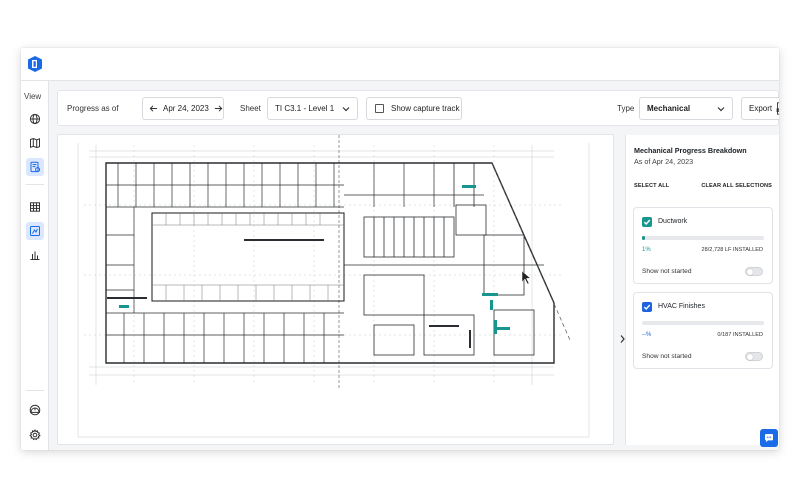 The width and height of the screenshot is (800, 500). I want to click on select-all-link: SELECT ALL, so click(651, 186).